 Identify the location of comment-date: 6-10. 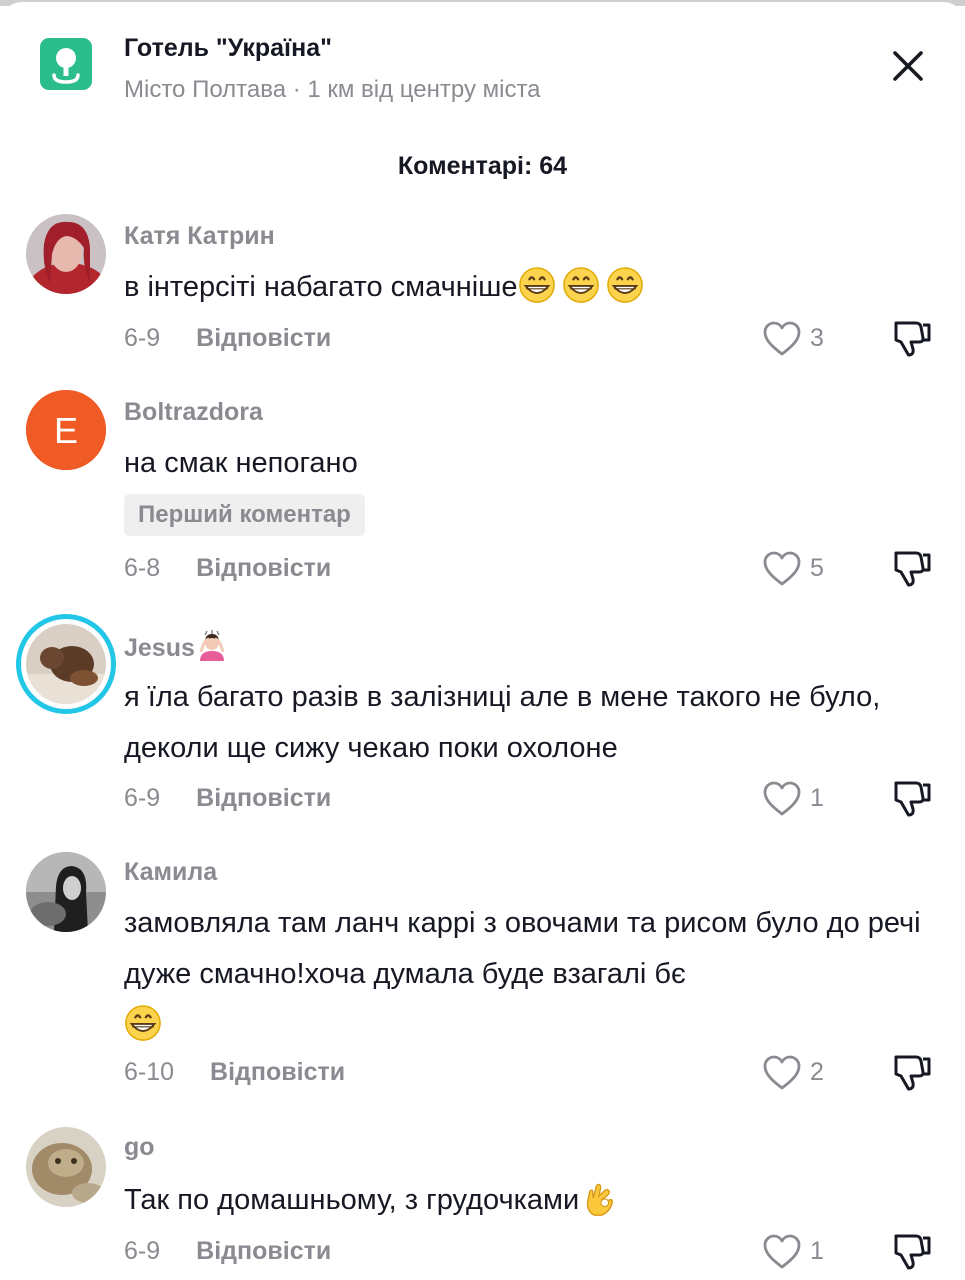
(149, 1072).